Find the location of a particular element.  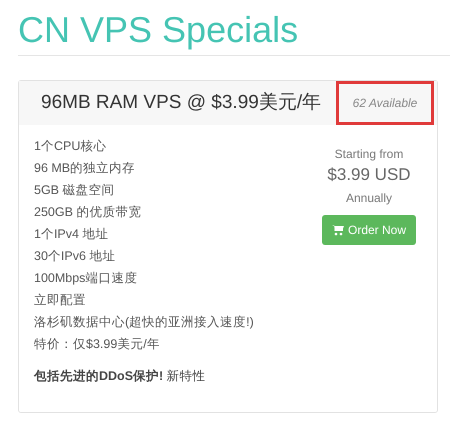

billing-cycle: Annually is located at coordinates (369, 198).